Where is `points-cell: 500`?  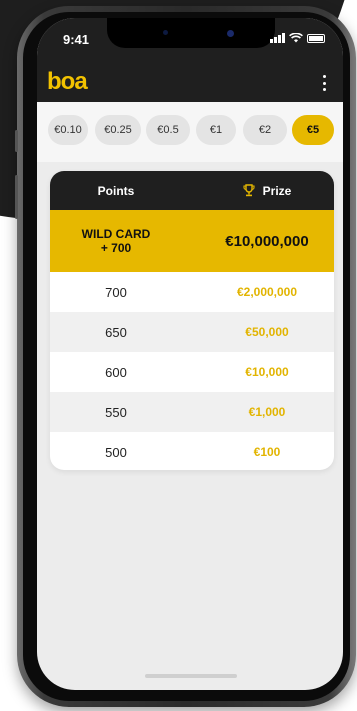 points-cell: 500 is located at coordinates (116, 452).